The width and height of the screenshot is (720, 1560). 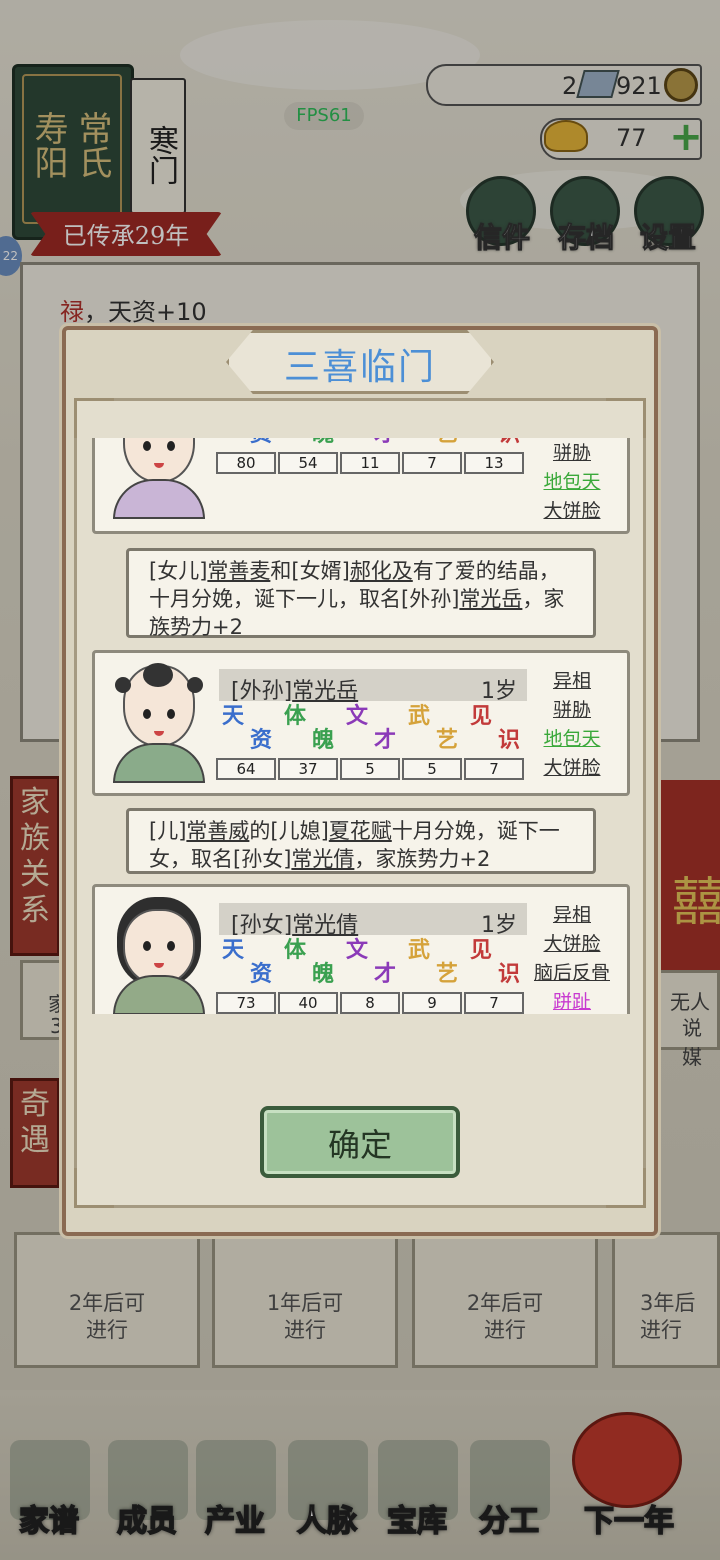 What do you see at coordinates (308, 463) in the screenshot?
I see `attr-value: 54` at bounding box center [308, 463].